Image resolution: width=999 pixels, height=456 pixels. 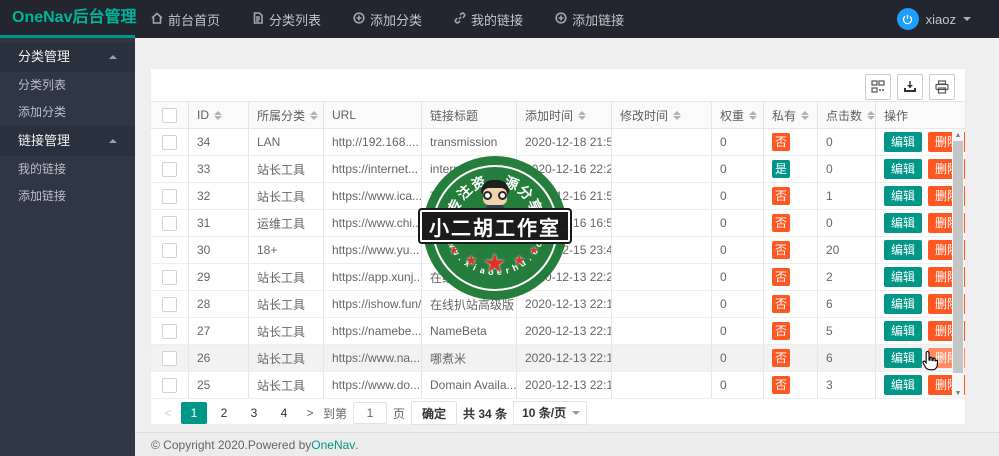 What do you see at coordinates (194, 413) in the screenshot?
I see `page-button-1: 1` at bounding box center [194, 413].